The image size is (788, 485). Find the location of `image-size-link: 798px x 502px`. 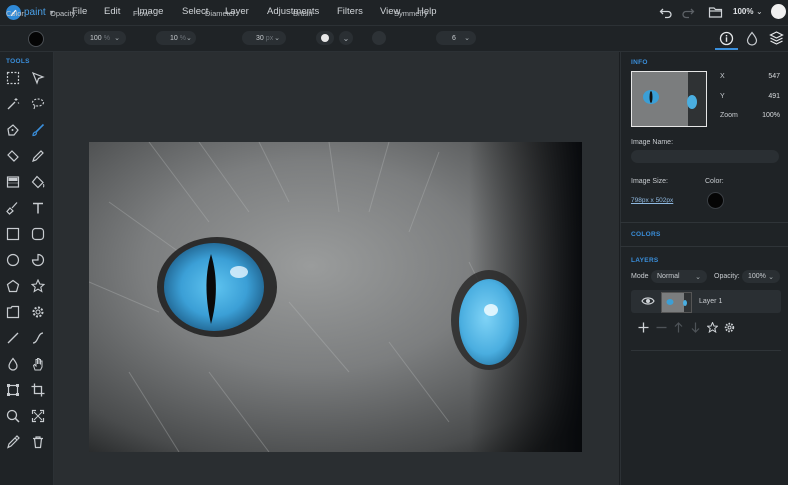

image-size-link: 798px x 502px is located at coordinates (652, 200).